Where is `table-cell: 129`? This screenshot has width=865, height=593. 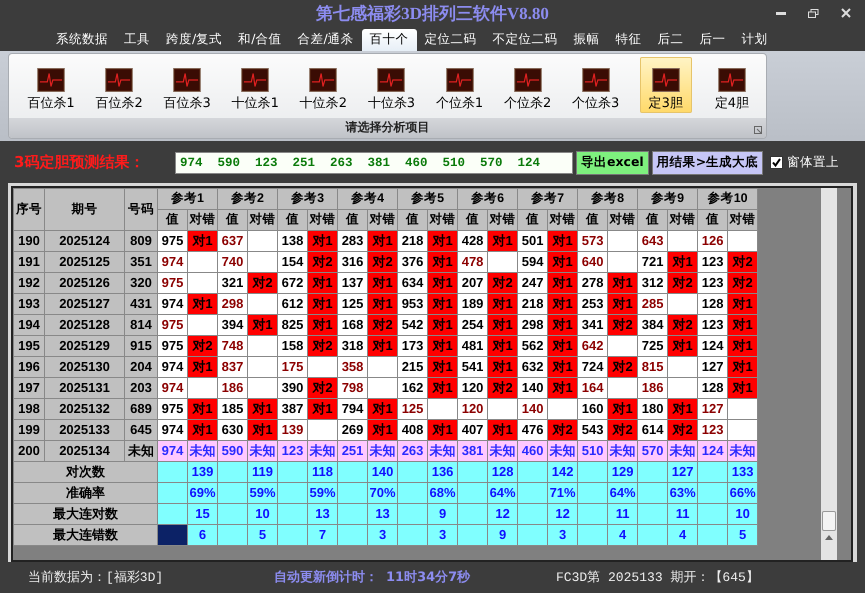 table-cell: 129 is located at coordinates (623, 471).